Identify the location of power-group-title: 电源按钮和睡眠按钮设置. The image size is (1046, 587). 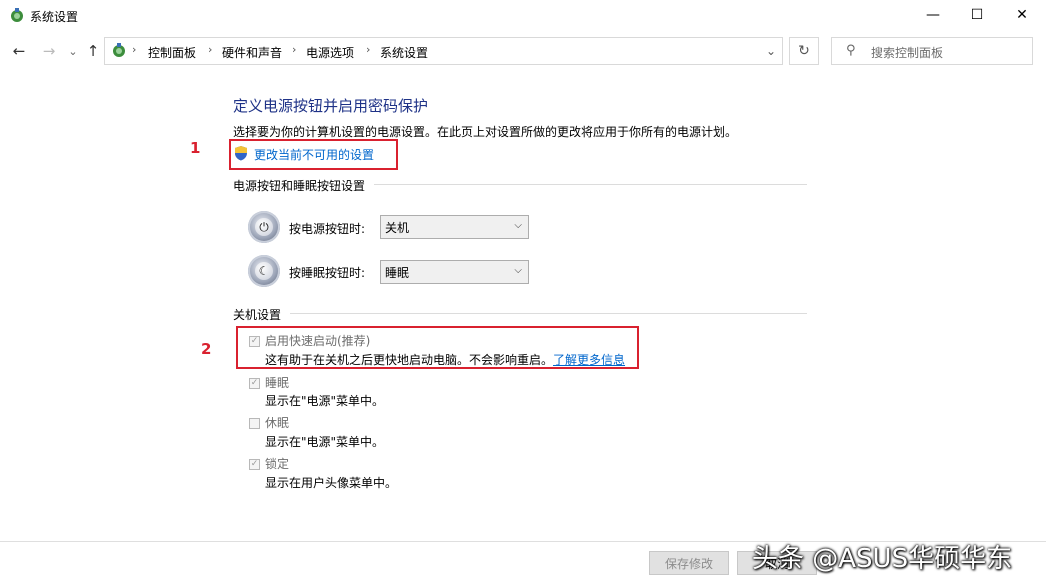
(299, 186).